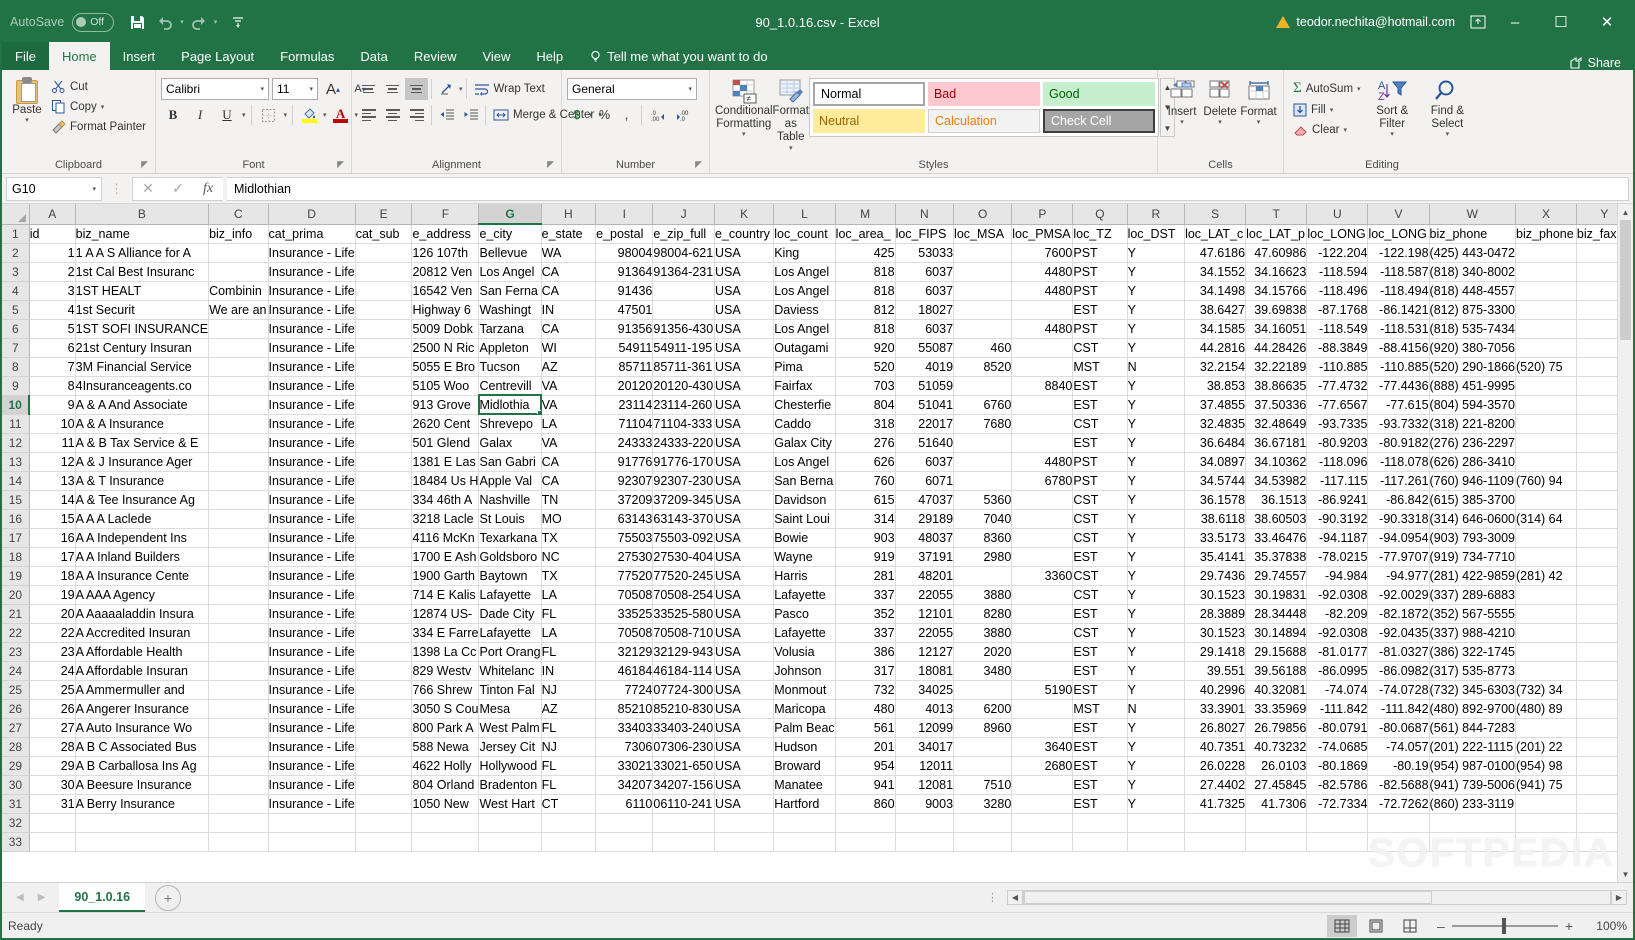 The width and height of the screenshot is (1635, 940). I want to click on cell-G26: Mesa, so click(510, 709).